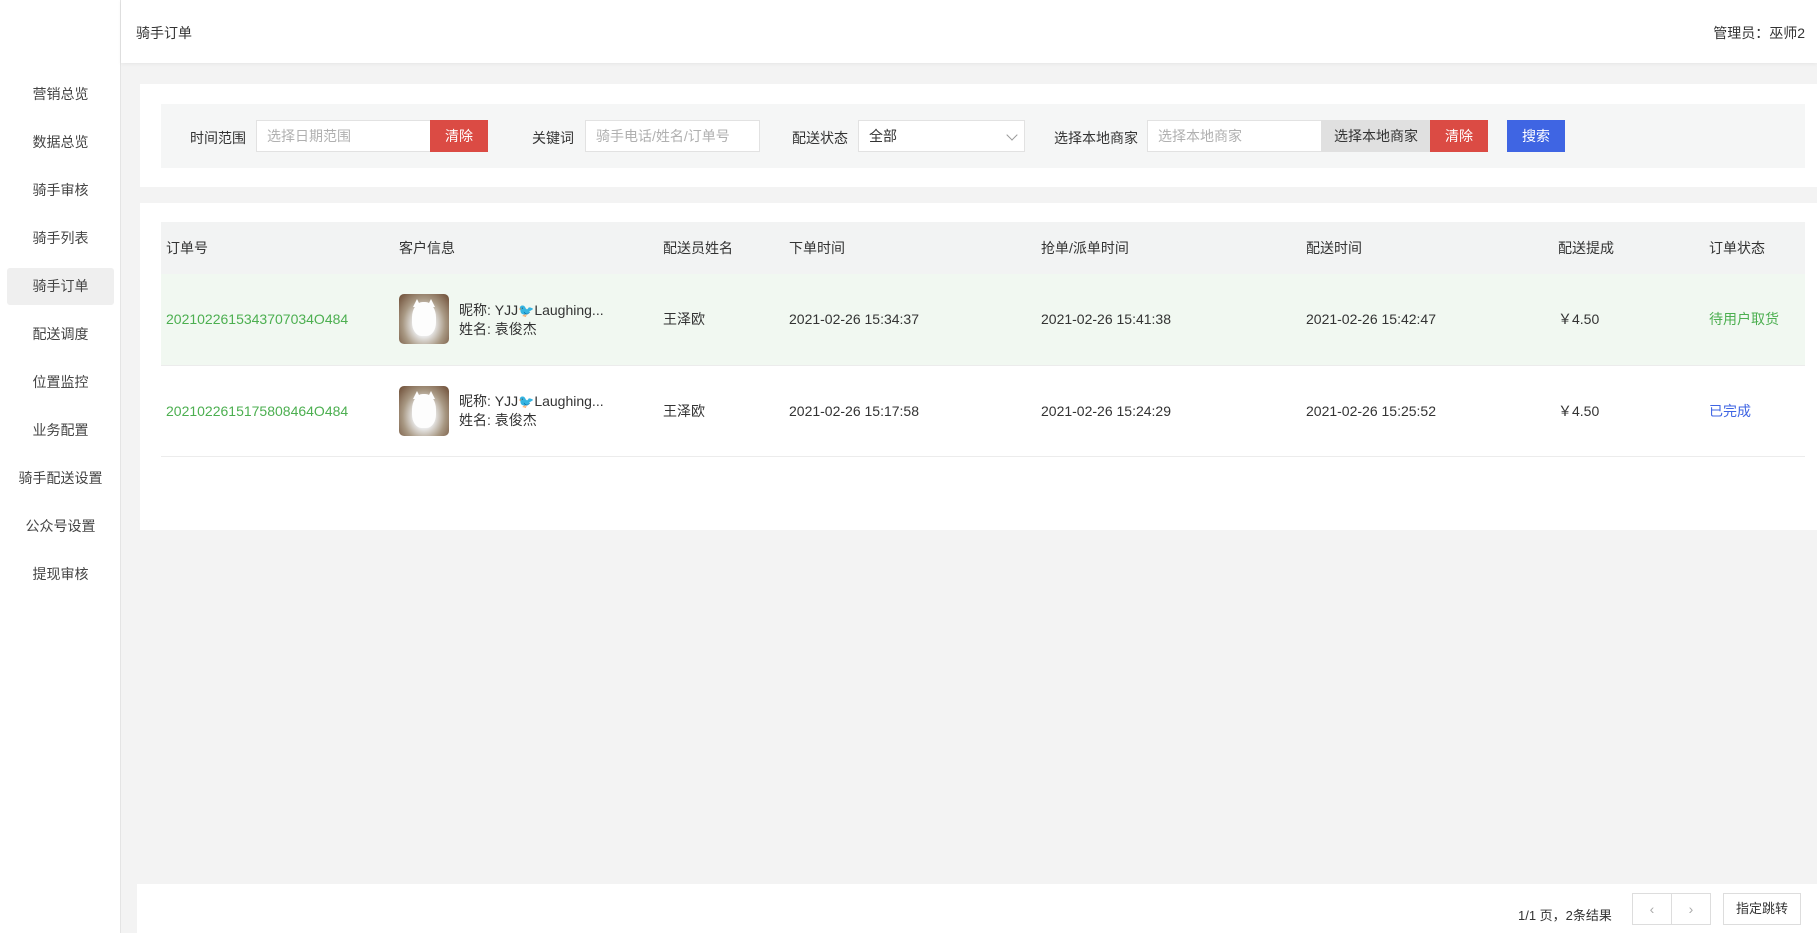  I want to click on delivery-time: 2021-02-26 15:42:47, so click(1427, 320).